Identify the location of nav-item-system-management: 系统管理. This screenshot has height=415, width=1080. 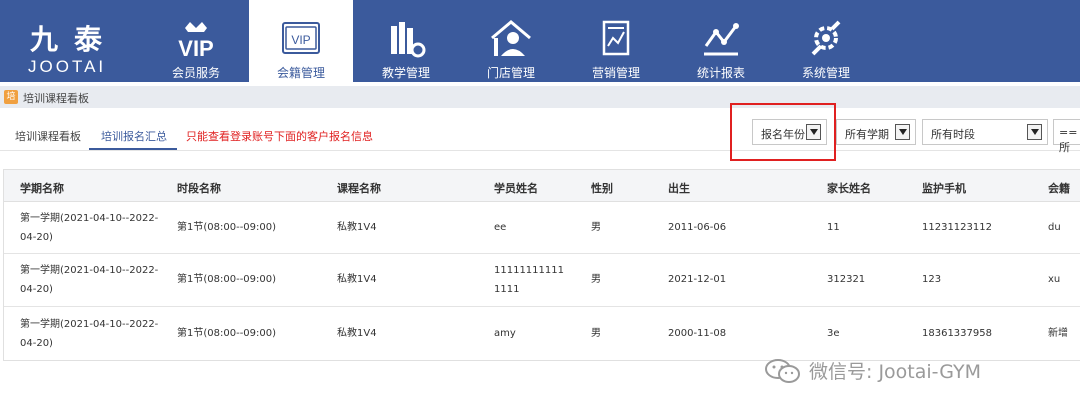
(826, 41).